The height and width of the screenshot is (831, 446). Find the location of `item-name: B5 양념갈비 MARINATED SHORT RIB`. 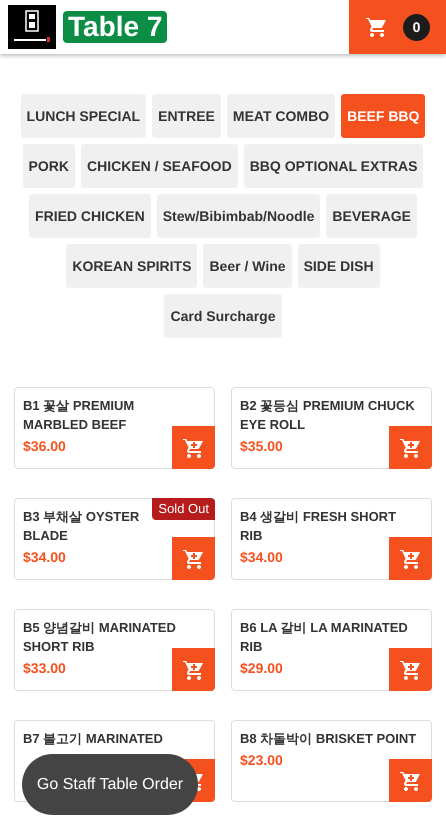

item-name: B5 양념갈비 MARINATED SHORT RIB is located at coordinates (100, 637).